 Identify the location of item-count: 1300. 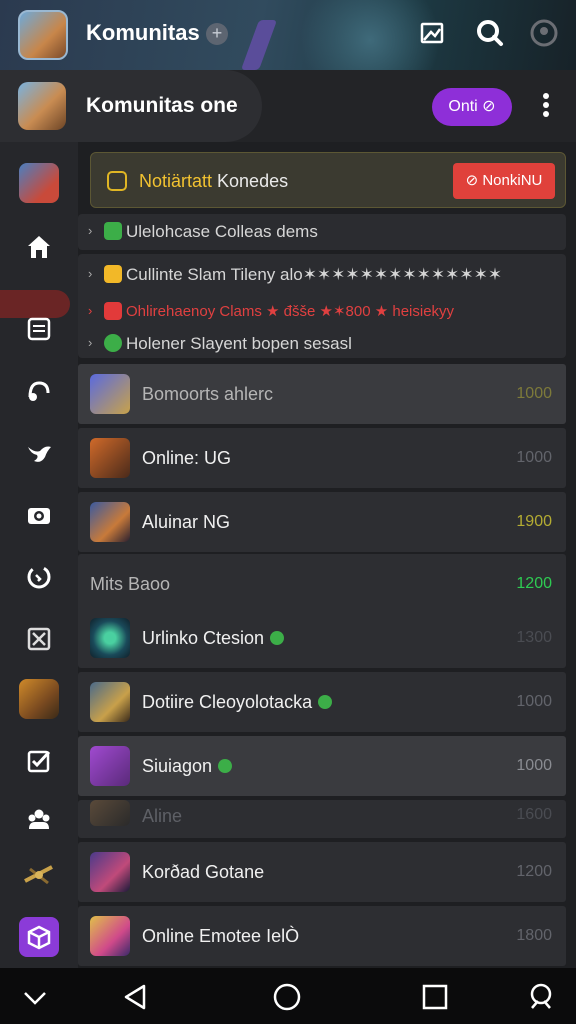
(534, 637).